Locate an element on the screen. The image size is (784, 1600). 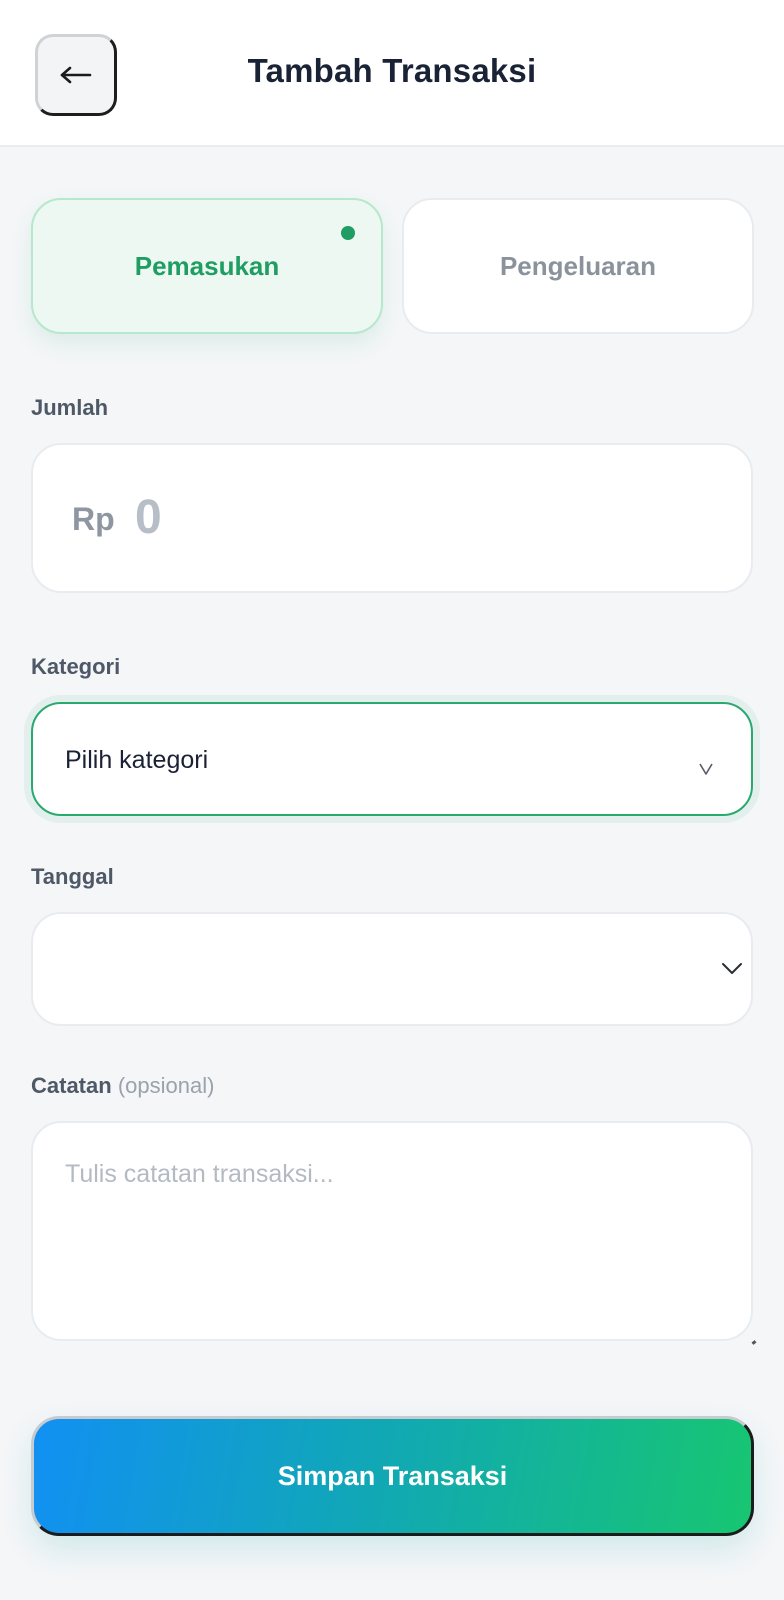
amount-value: 0 is located at coordinates (148, 517).